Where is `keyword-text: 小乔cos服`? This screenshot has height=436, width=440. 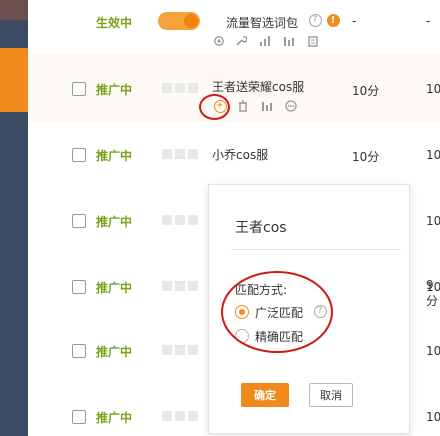 keyword-text: 小乔cos服 is located at coordinates (240, 155).